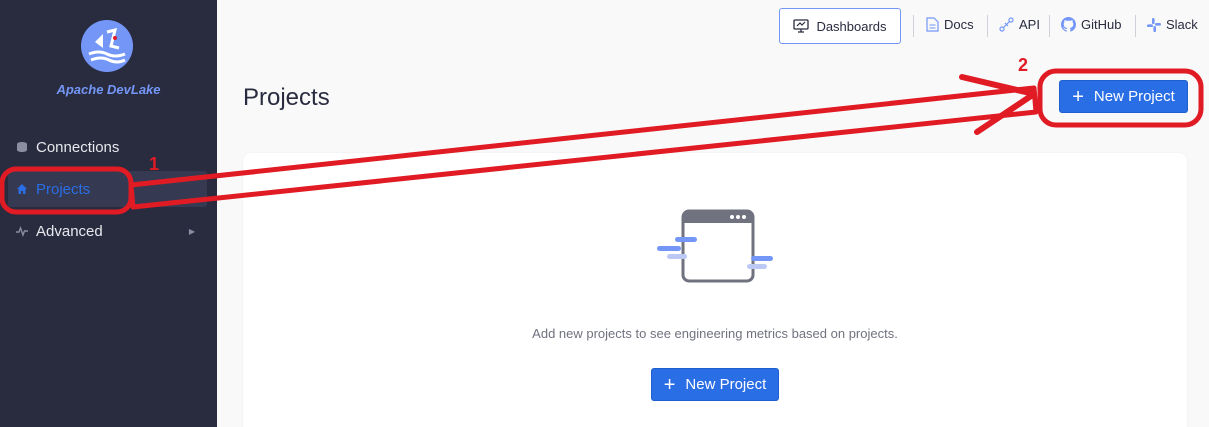 Image resolution: width=1209 pixels, height=427 pixels. What do you see at coordinates (78, 147) in the screenshot?
I see `sidebar-item-label: Connections` at bounding box center [78, 147].